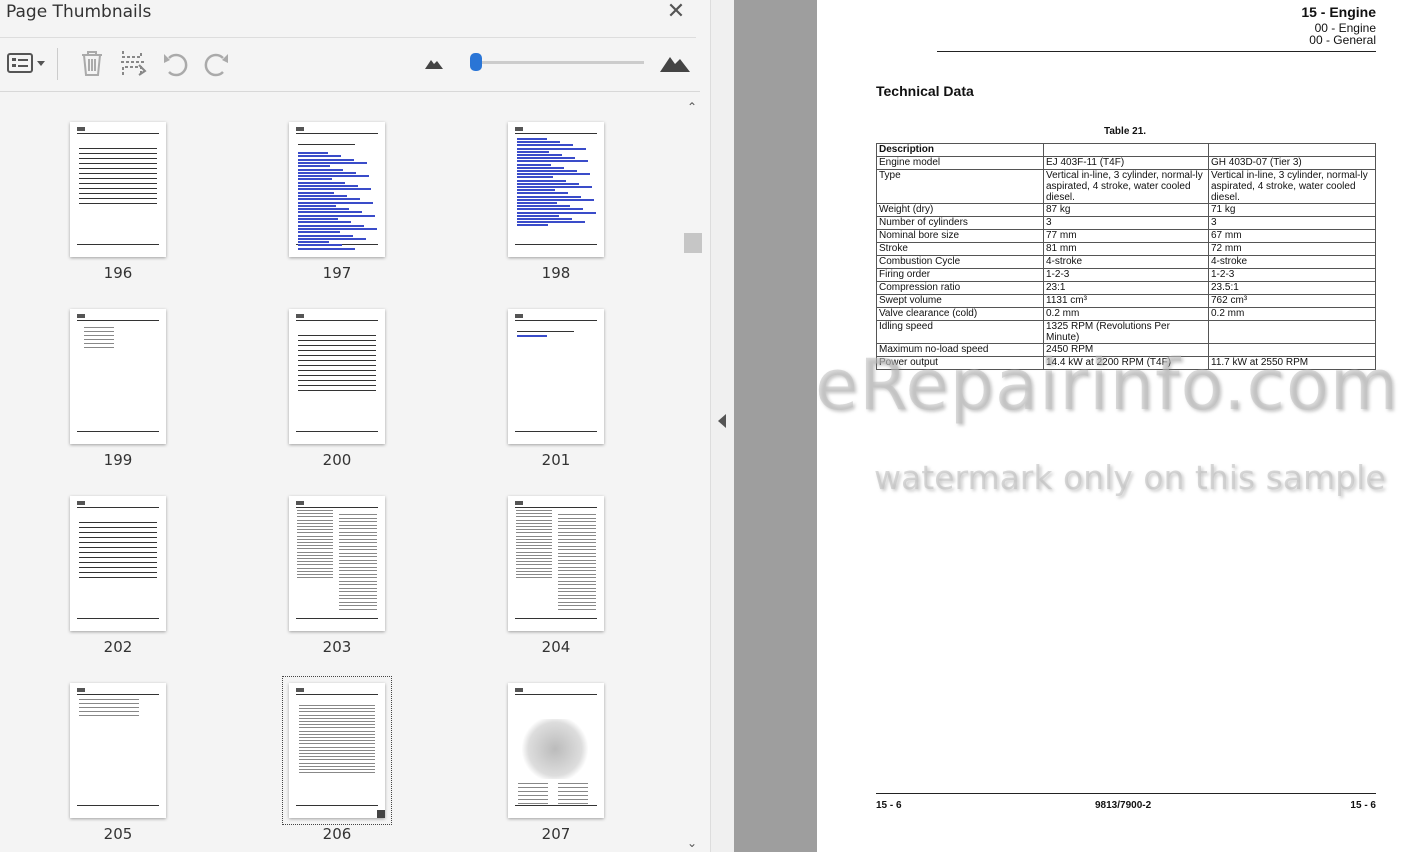 The width and height of the screenshot is (1424, 852). I want to click on rotate-right-button, so click(217, 63).